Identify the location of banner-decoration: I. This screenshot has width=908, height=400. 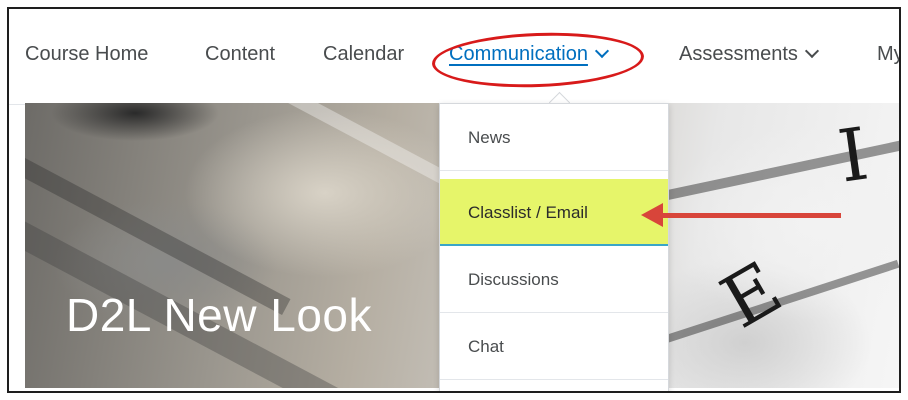
(853, 155).